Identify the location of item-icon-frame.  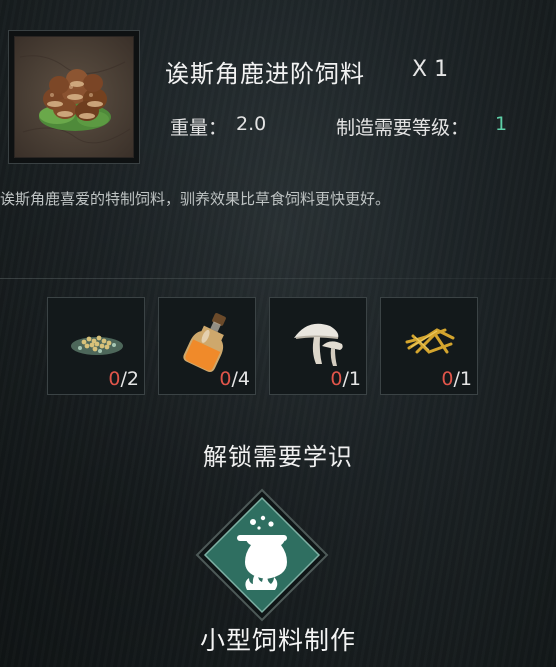
(74, 97).